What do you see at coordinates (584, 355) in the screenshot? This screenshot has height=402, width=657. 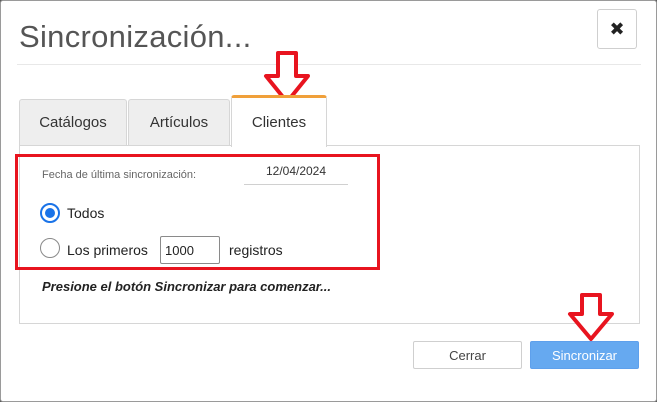 I see `sync-button: Sincronizar` at bounding box center [584, 355].